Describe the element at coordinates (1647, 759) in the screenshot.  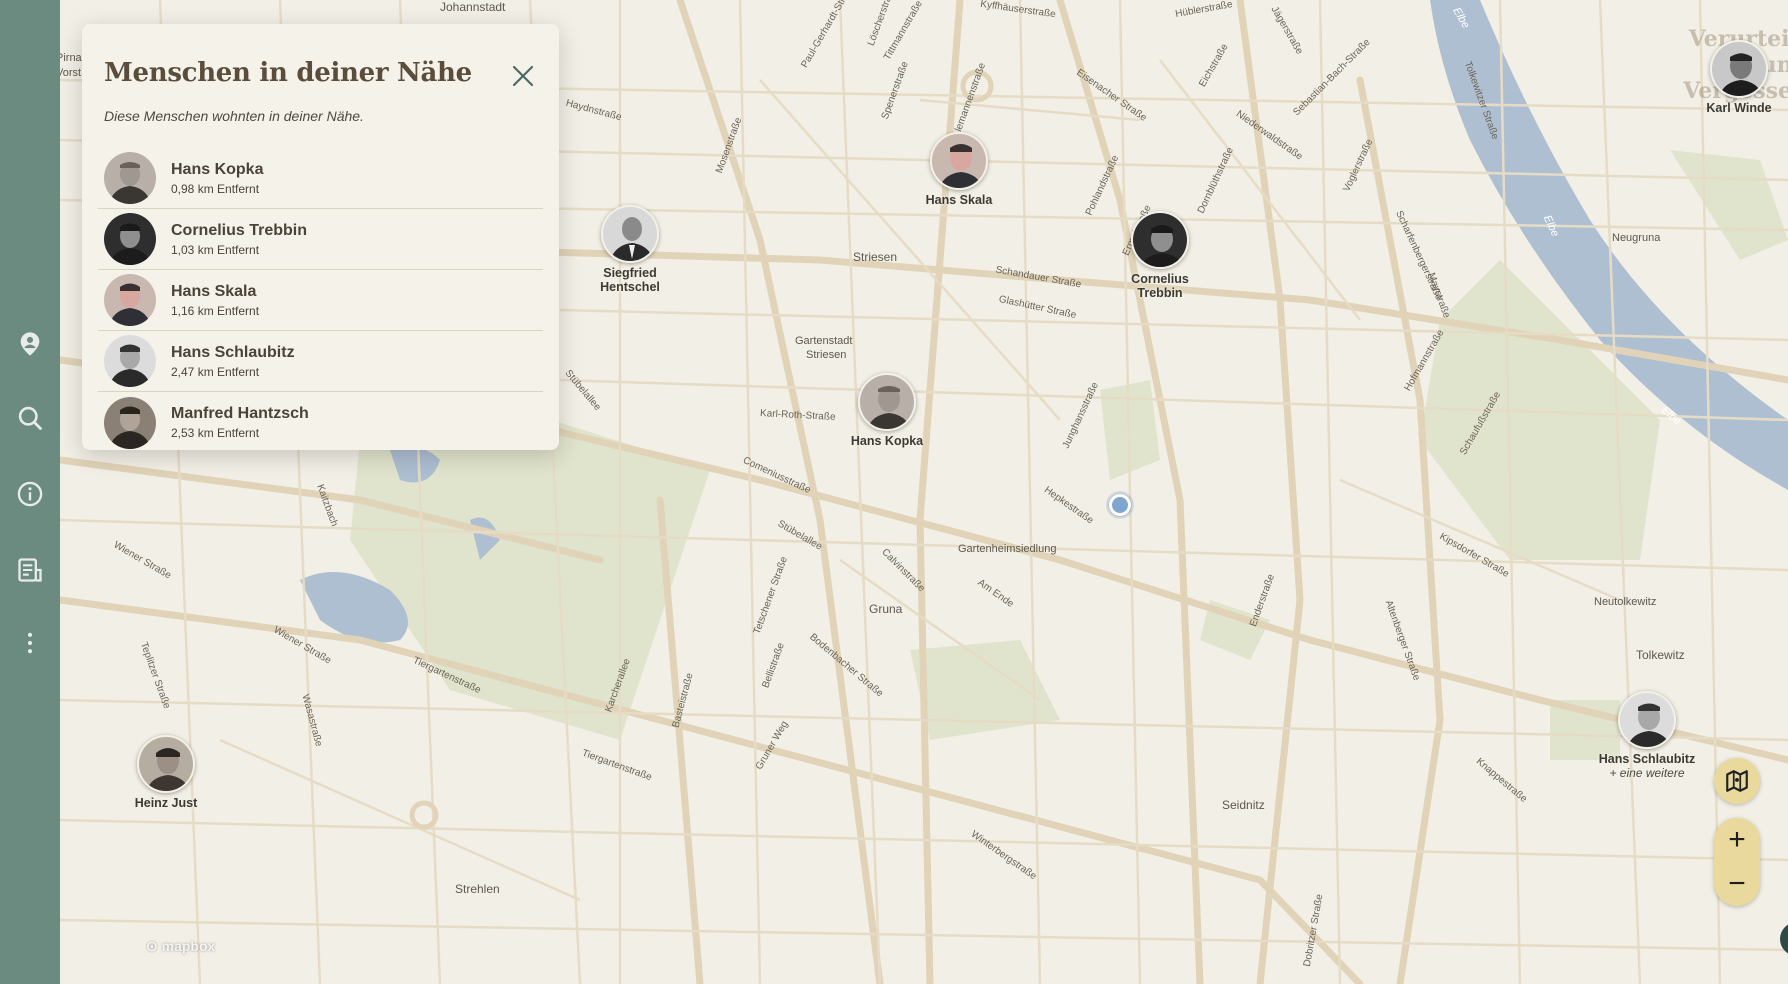
I see `marker-name: Hans Schlaubitz` at that location.